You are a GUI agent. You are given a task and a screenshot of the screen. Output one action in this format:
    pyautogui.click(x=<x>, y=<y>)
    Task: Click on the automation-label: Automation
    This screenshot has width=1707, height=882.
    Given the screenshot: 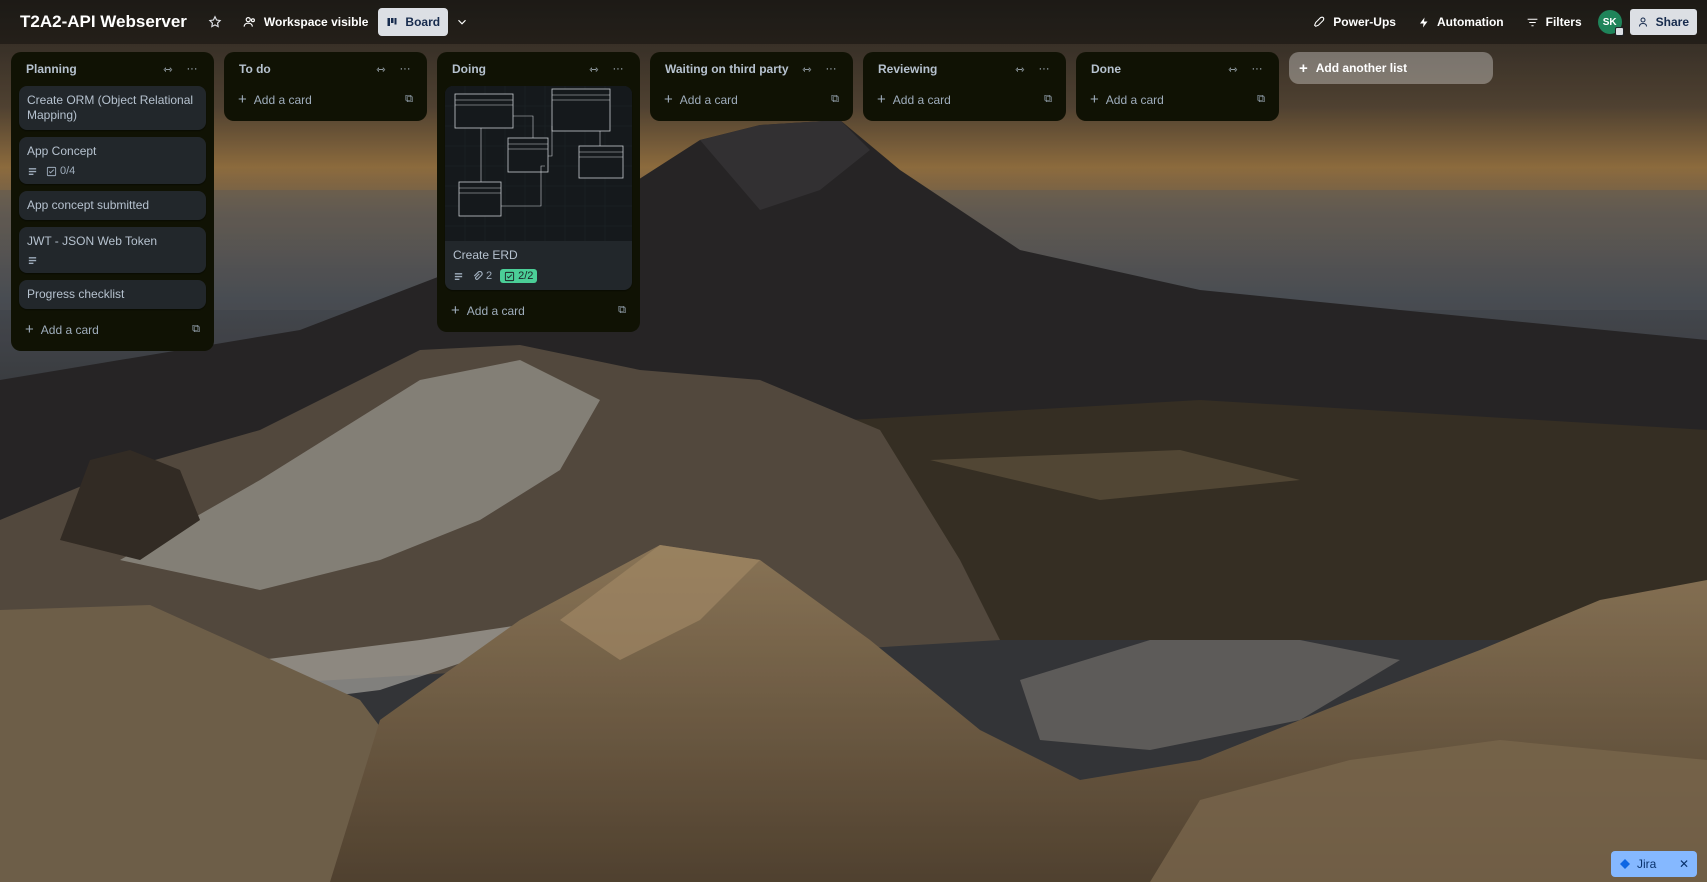 What is the action you would take?
    pyautogui.click(x=1470, y=22)
    